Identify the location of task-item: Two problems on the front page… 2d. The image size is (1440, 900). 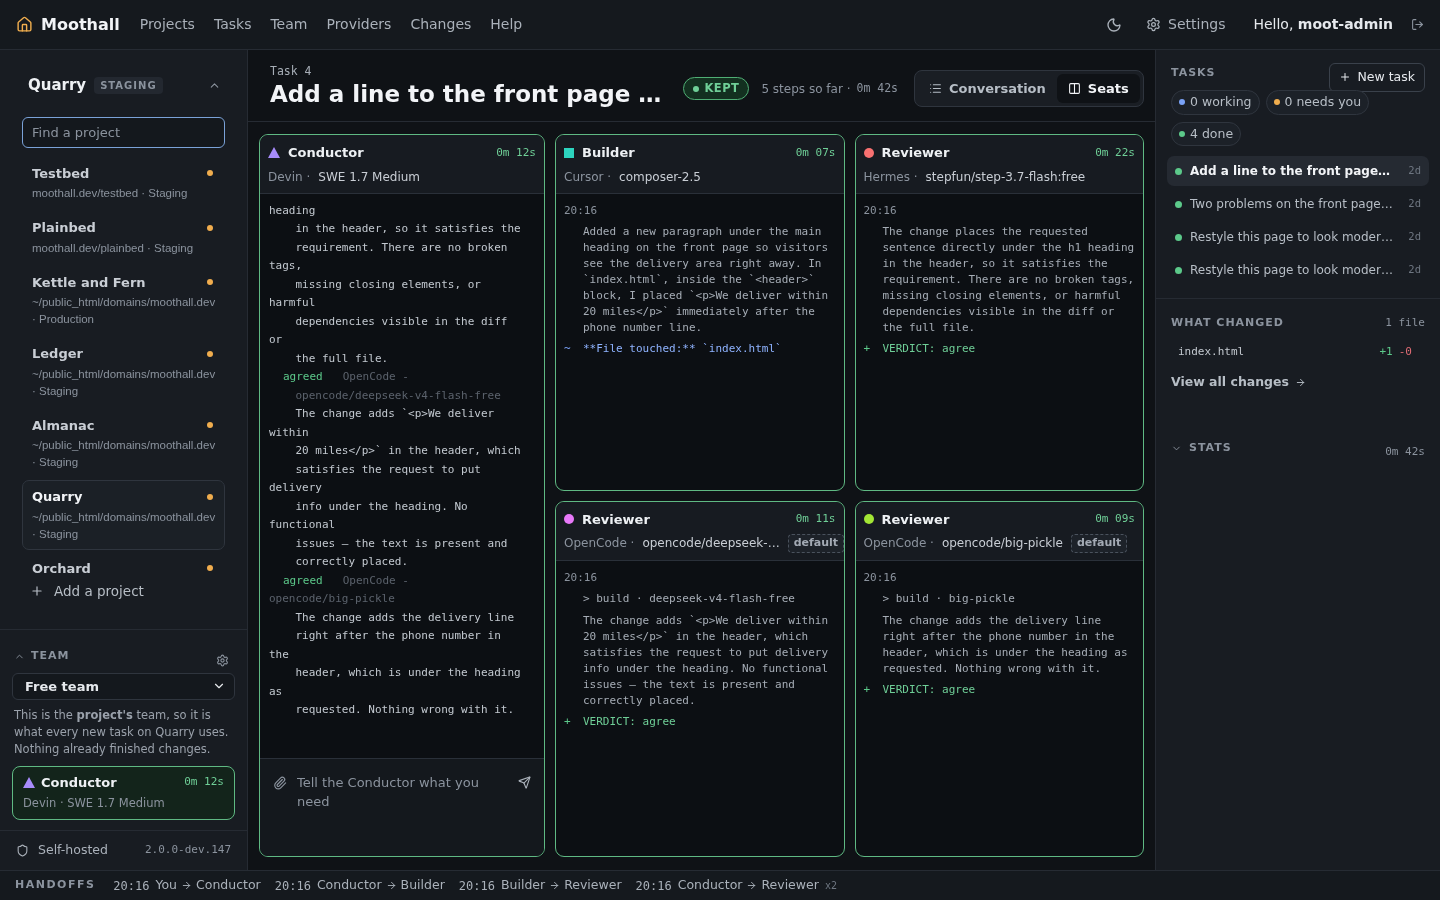
(1298, 204).